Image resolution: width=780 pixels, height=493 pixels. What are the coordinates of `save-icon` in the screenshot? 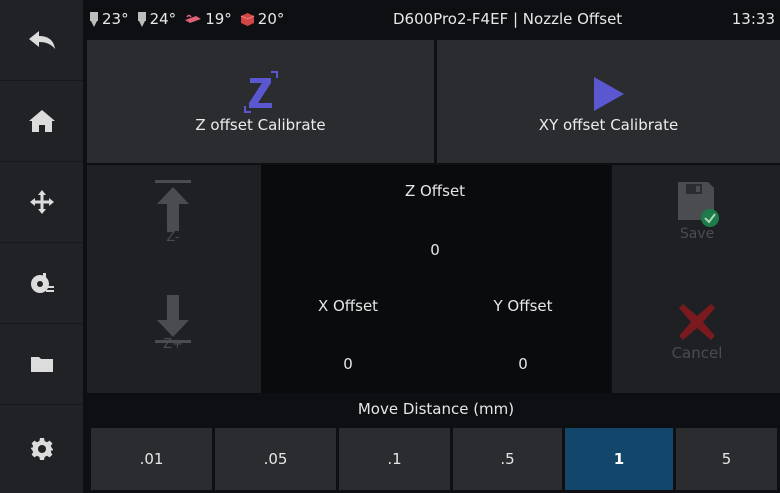 It's located at (698, 204).